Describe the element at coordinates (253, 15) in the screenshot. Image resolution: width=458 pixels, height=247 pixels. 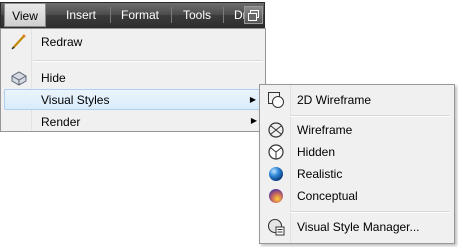
I see `restore-window-icon` at that location.